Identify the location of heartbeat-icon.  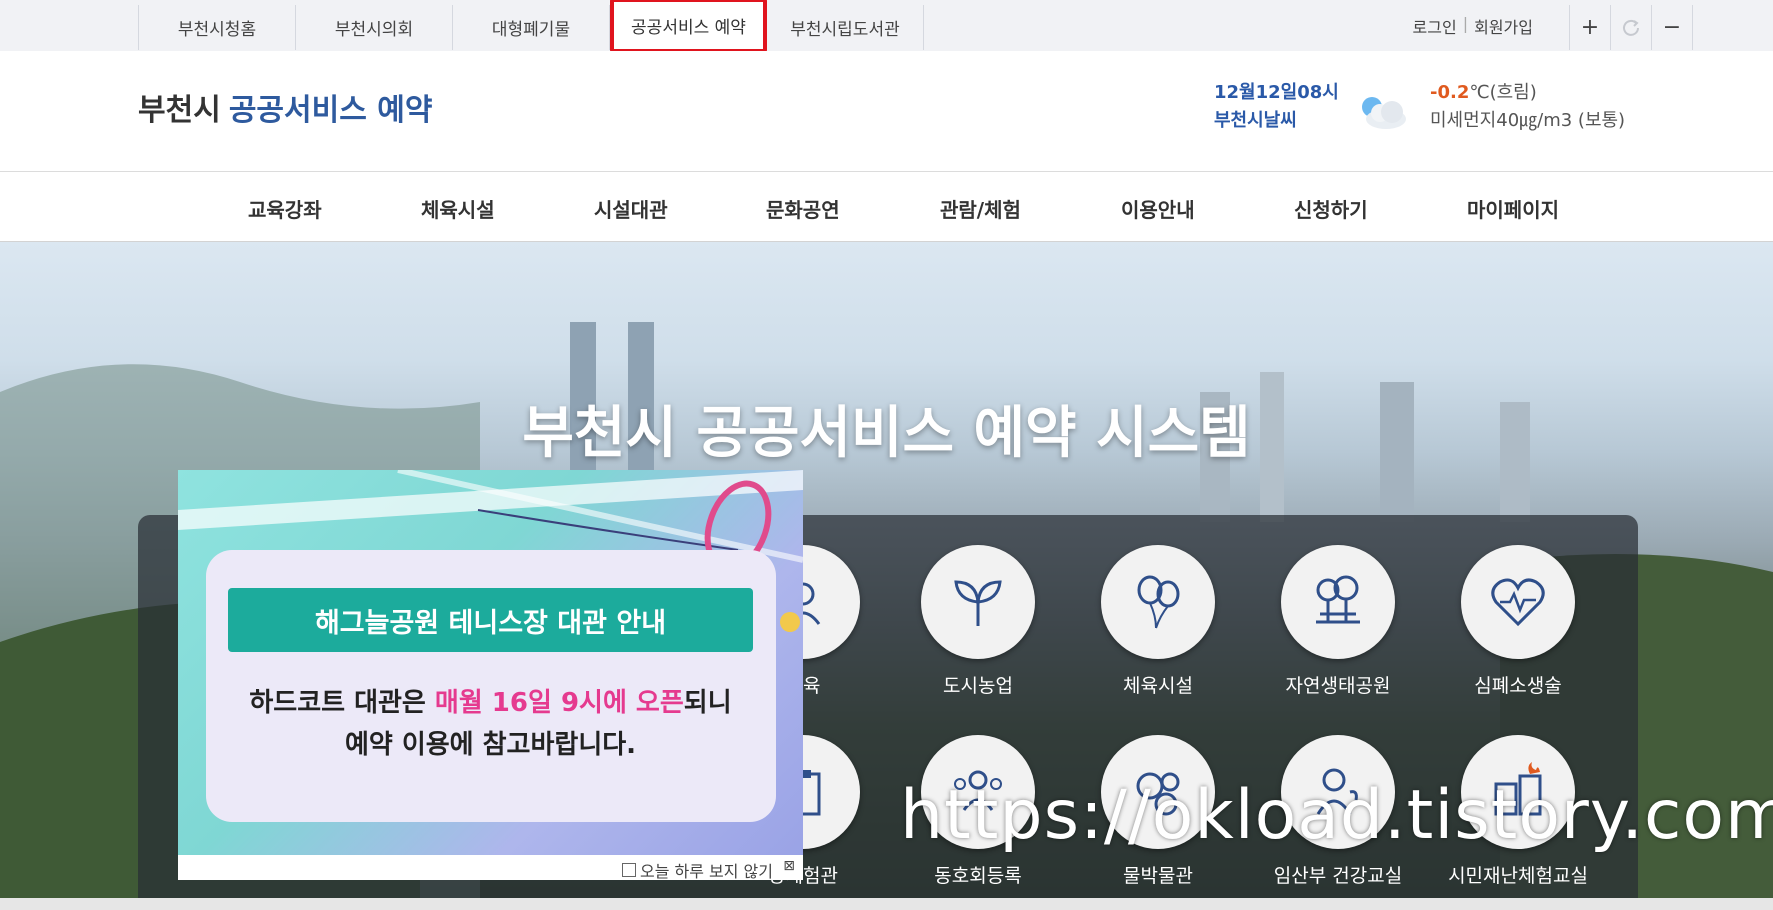
(1518, 602).